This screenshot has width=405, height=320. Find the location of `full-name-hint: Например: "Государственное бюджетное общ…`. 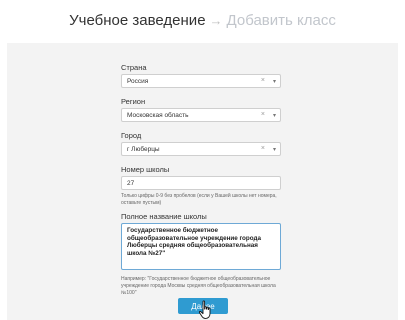

full-name-hint: Например: "Государственное бюджетное общ… is located at coordinates (198, 286).